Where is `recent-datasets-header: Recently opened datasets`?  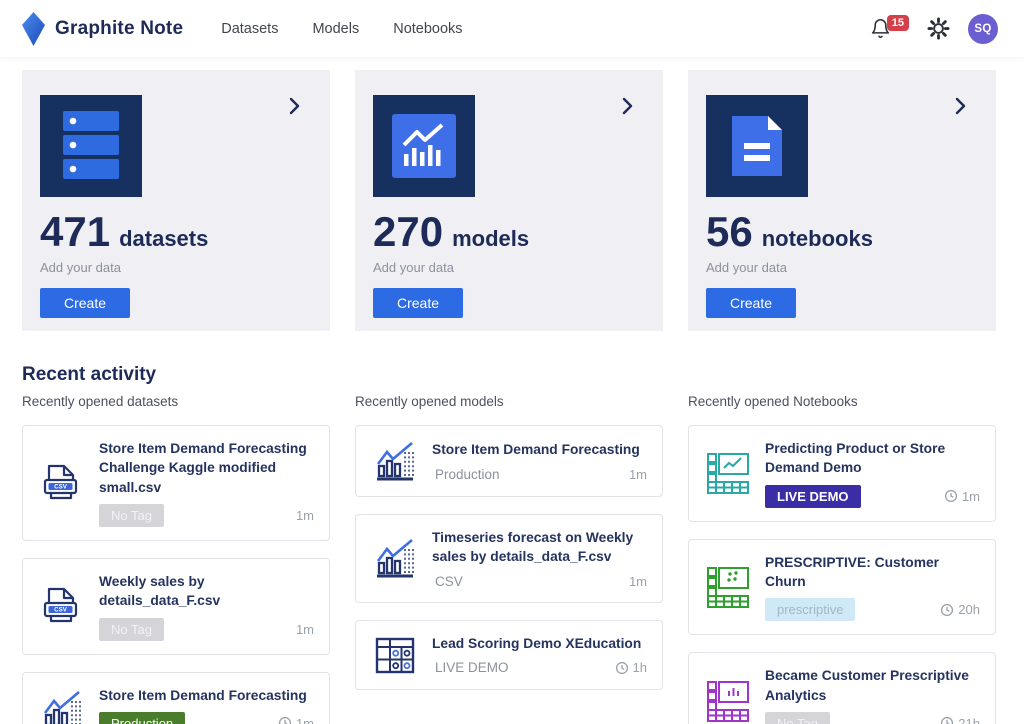 recent-datasets-header: Recently opened datasets is located at coordinates (100, 401).